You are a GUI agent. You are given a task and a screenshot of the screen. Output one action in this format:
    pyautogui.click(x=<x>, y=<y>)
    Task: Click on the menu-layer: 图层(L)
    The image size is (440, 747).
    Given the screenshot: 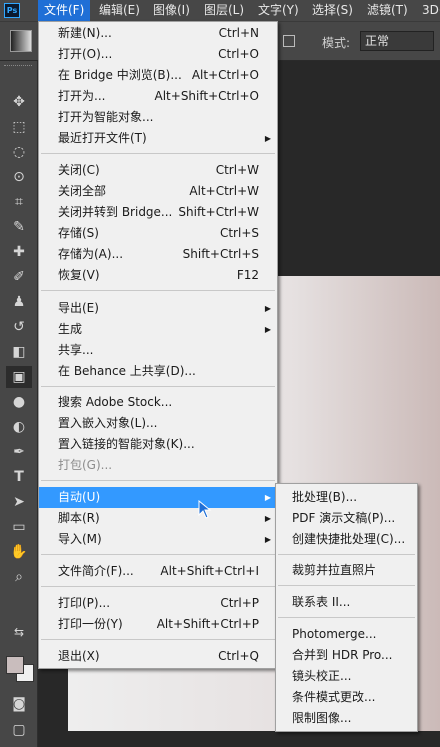 What is the action you would take?
    pyautogui.click(x=224, y=10)
    